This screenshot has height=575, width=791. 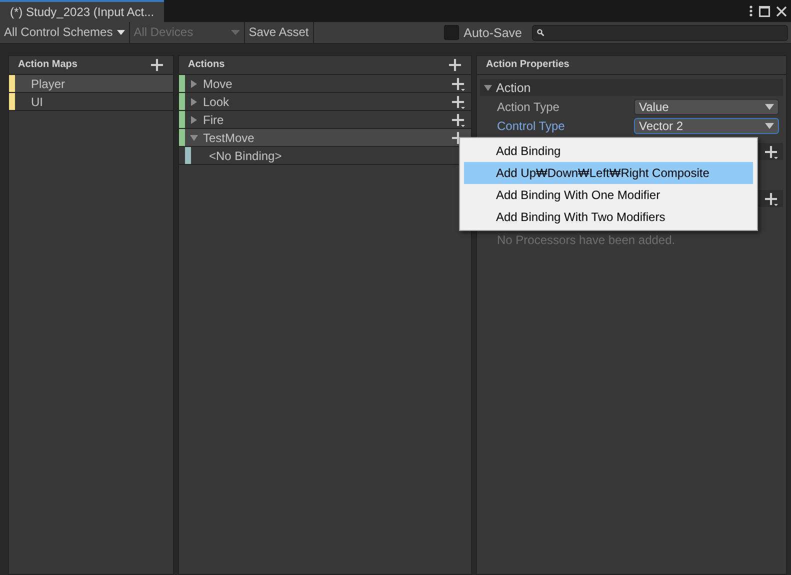 I want to click on panel-title: Actions, so click(x=206, y=65).